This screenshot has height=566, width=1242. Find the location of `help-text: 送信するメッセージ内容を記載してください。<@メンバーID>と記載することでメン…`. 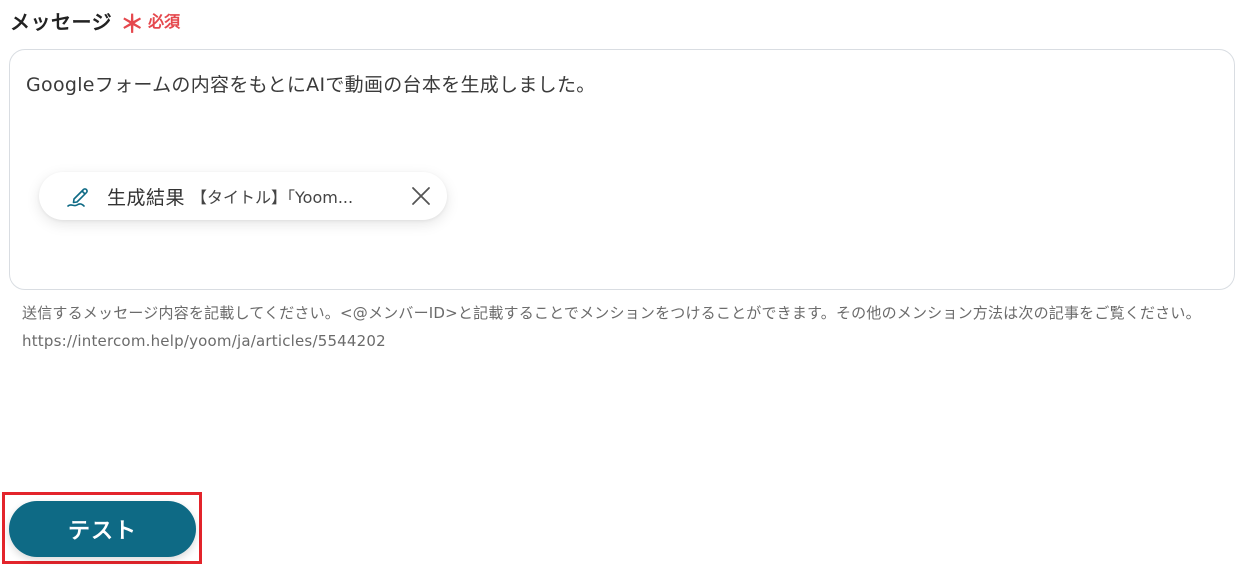

help-text: 送信するメッセージ内容を記載してください。<@メンバーID>と記載することでメン… is located at coordinates (611, 327).